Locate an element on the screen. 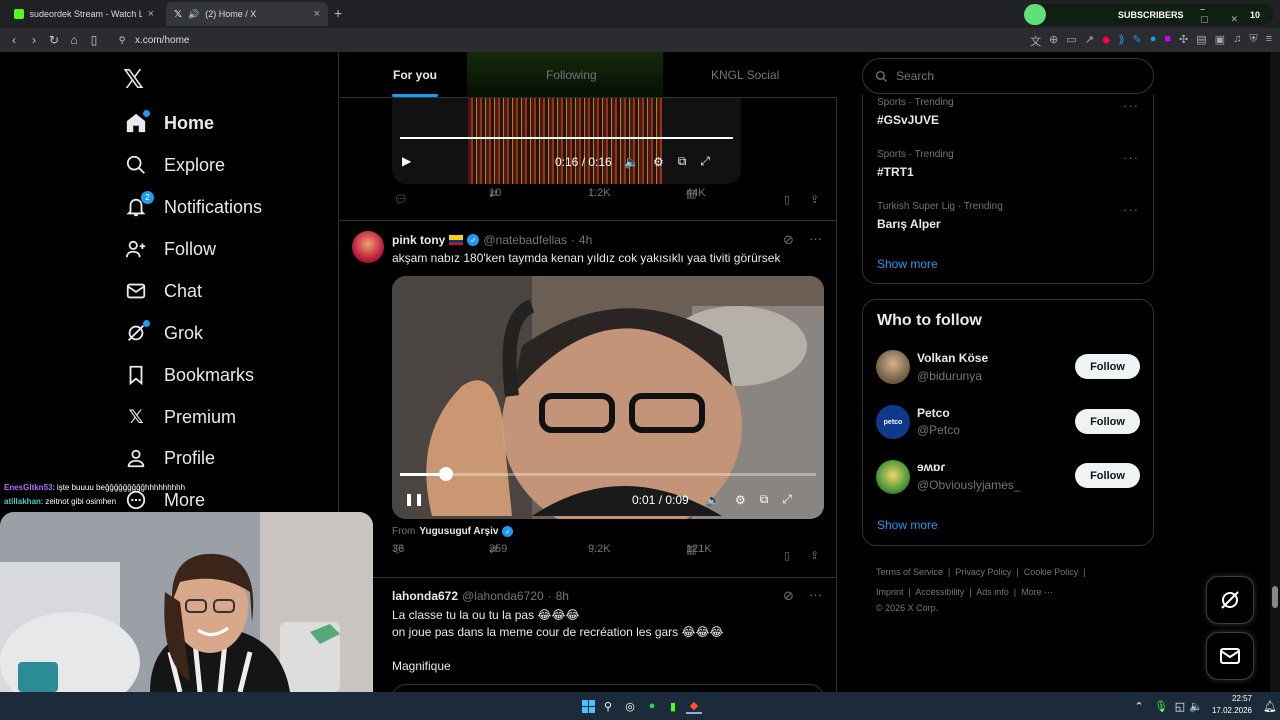 Image resolution: width=1280 pixels, height=720 pixels. author-name: pink tony is located at coordinates (418, 240).